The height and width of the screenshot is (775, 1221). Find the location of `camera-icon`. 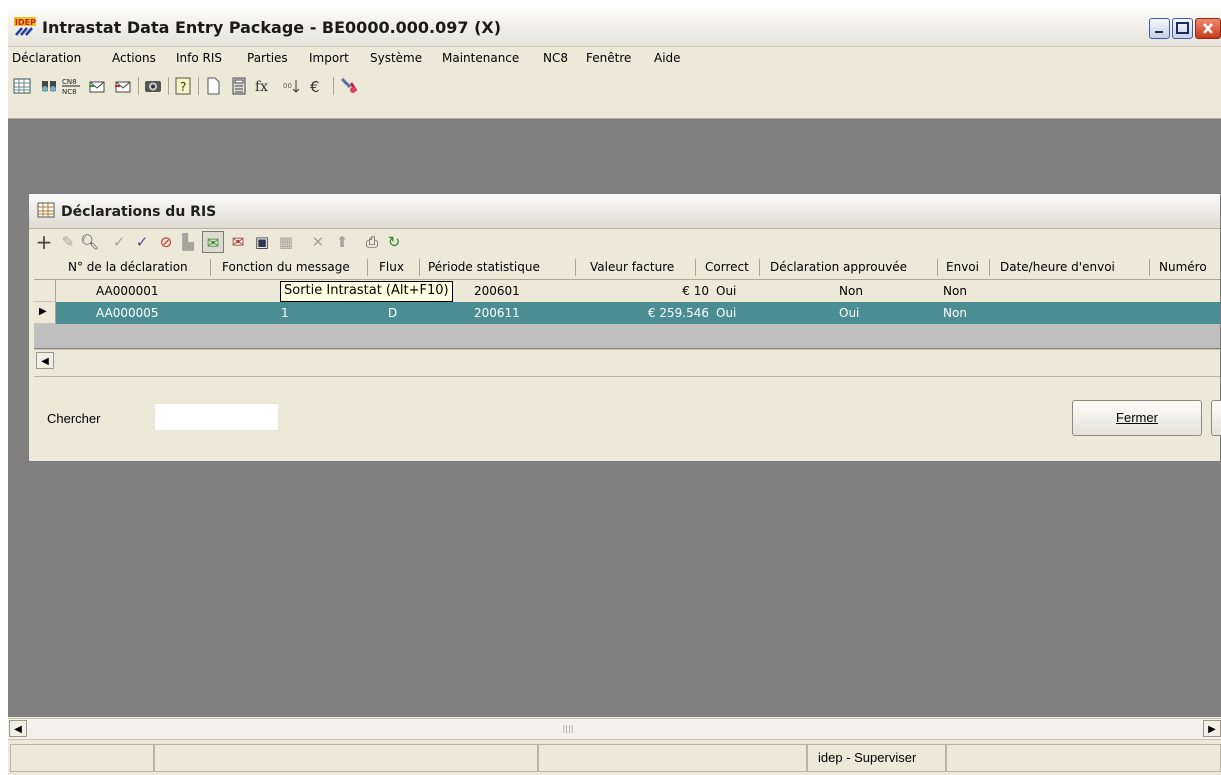

camera-icon is located at coordinates (153, 86).